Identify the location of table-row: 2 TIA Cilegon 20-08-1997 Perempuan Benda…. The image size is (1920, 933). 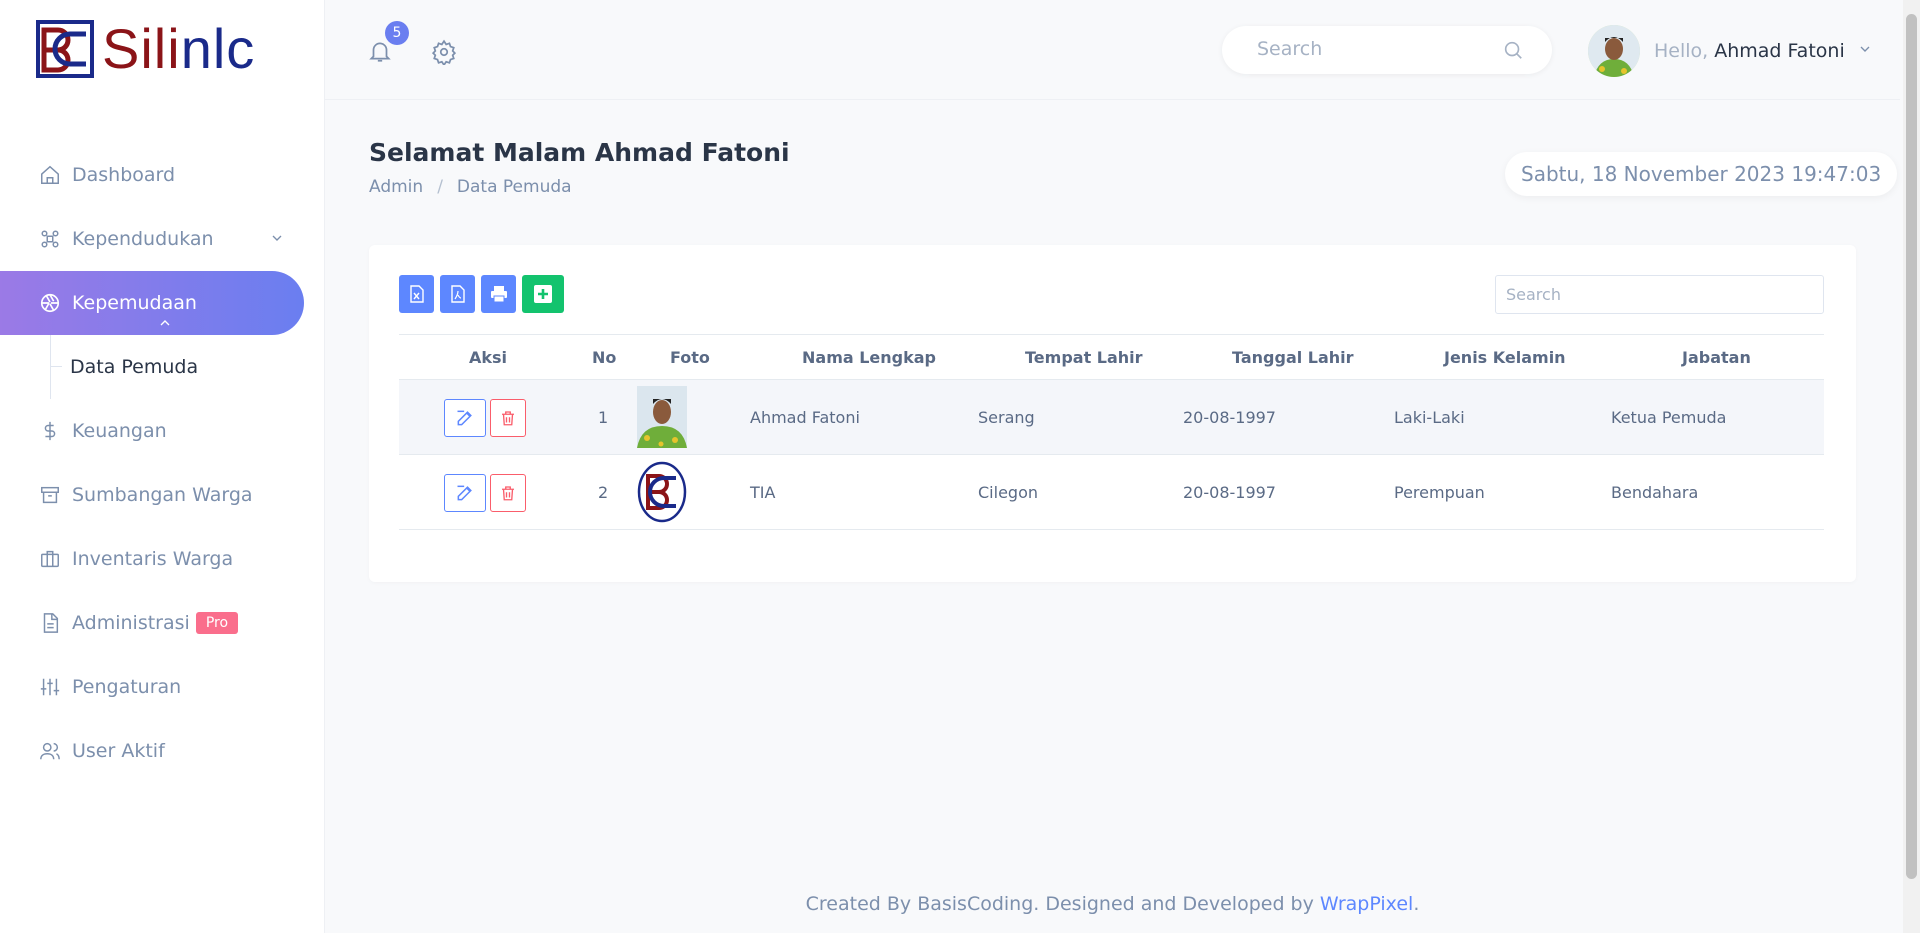
(1111, 492).